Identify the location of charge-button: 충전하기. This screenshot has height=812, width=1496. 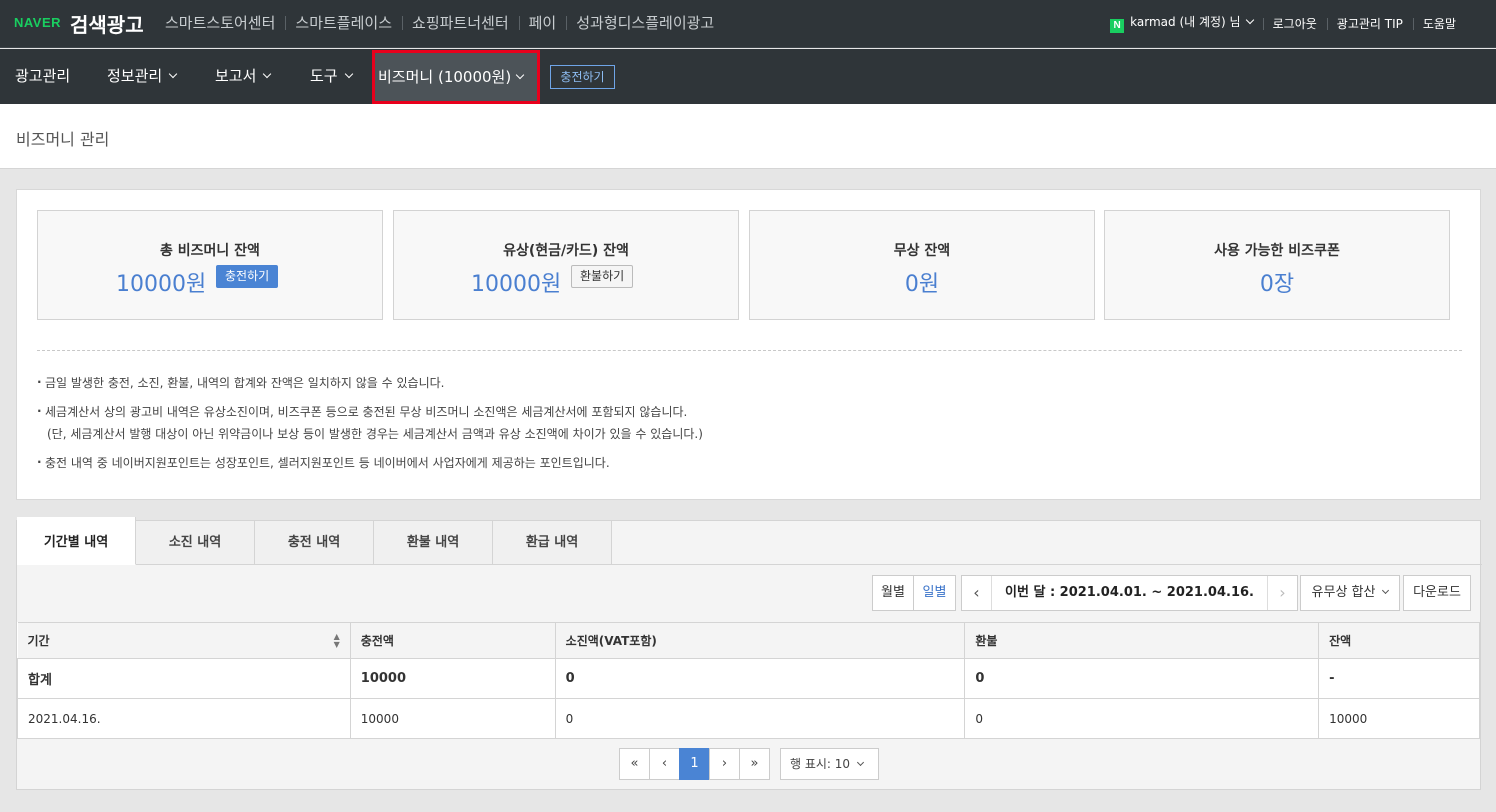
(247, 276).